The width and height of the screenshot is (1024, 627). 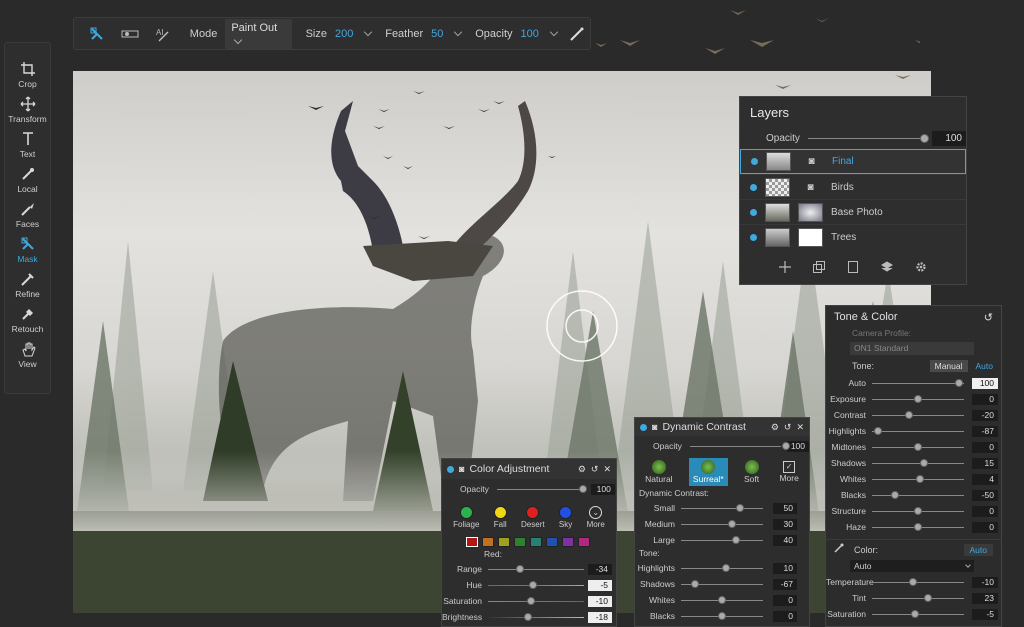 What do you see at coordinates (600, 617) in the screenshot?
I see `slider-value: -18` at bounding box center [600, 617].